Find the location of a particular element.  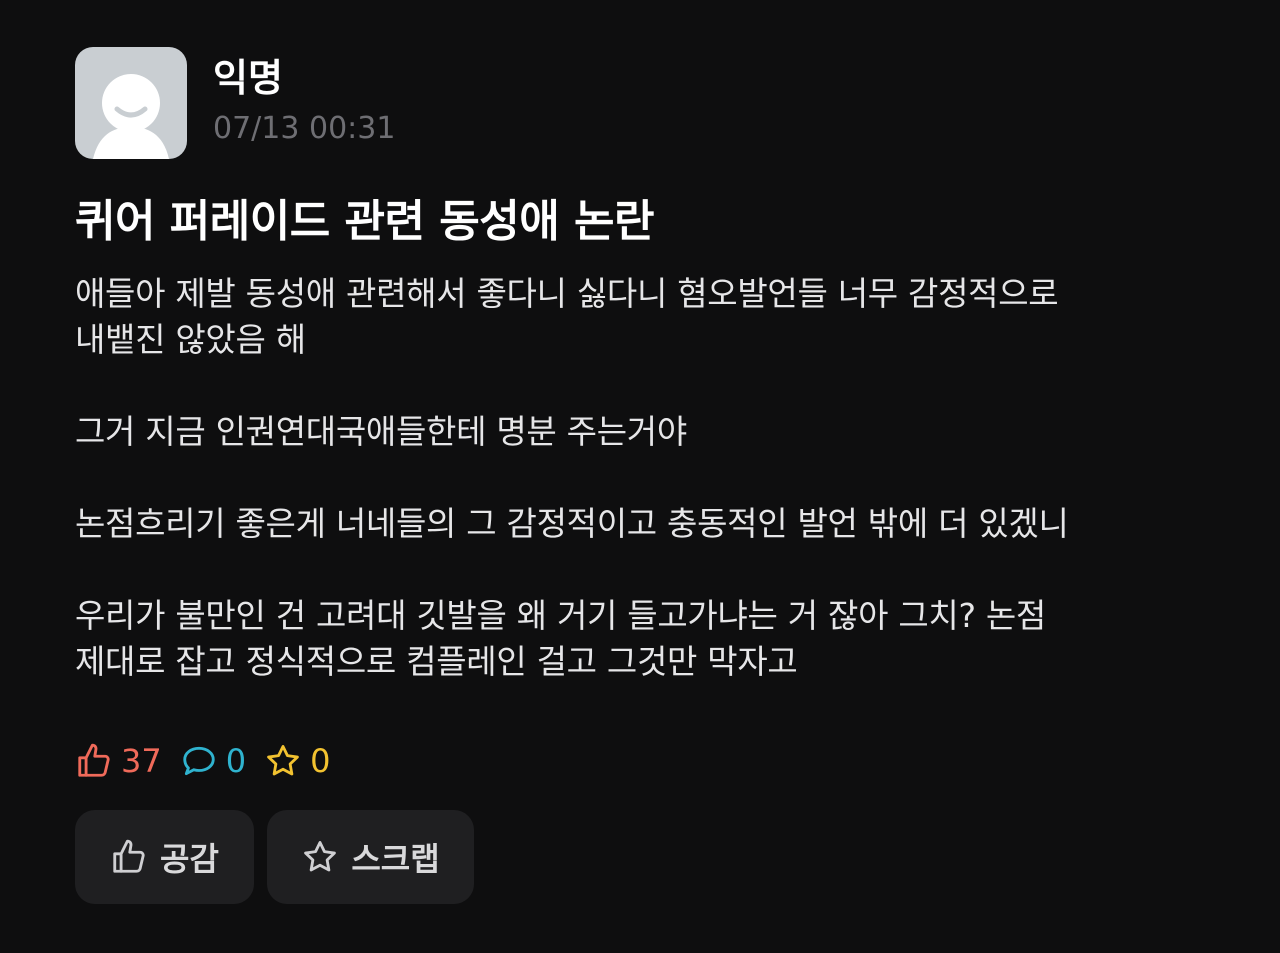

post-paragraph: 그거 지금 인권연대국애들한테 명분 주는거야 is located at coordinates (381, 431).